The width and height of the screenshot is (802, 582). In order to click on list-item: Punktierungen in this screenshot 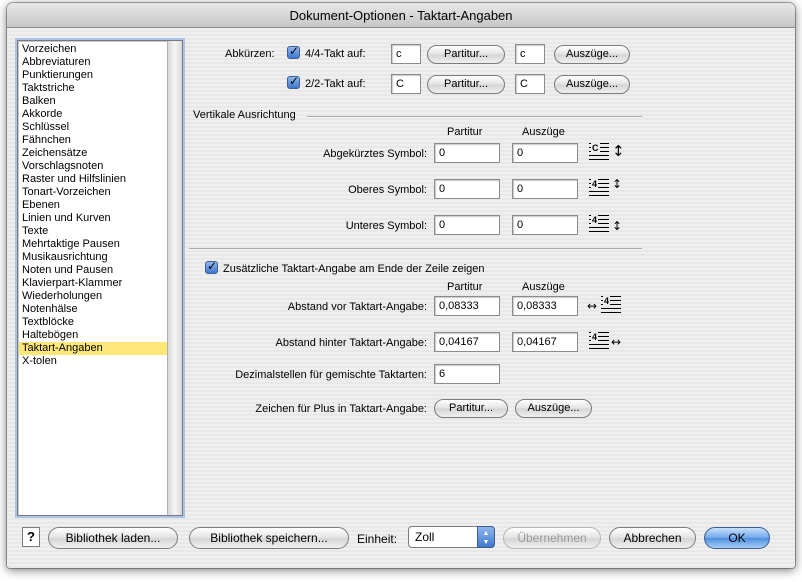, I will do `click(94, 75)`.